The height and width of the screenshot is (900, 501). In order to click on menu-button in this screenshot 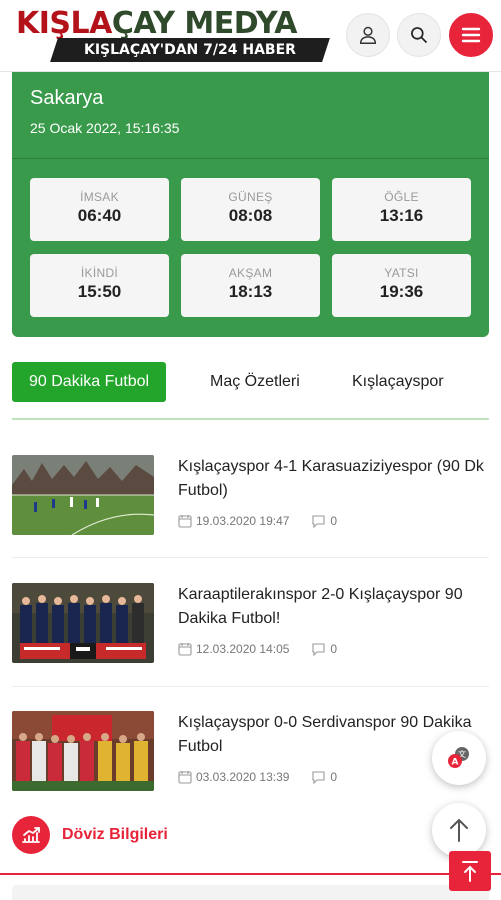, I will do `click(471, 35)`.